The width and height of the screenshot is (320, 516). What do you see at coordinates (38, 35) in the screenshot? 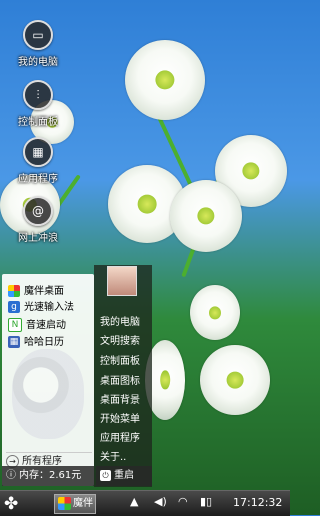
I see `computer-icon: ▭` at bounding box center [38, 35].